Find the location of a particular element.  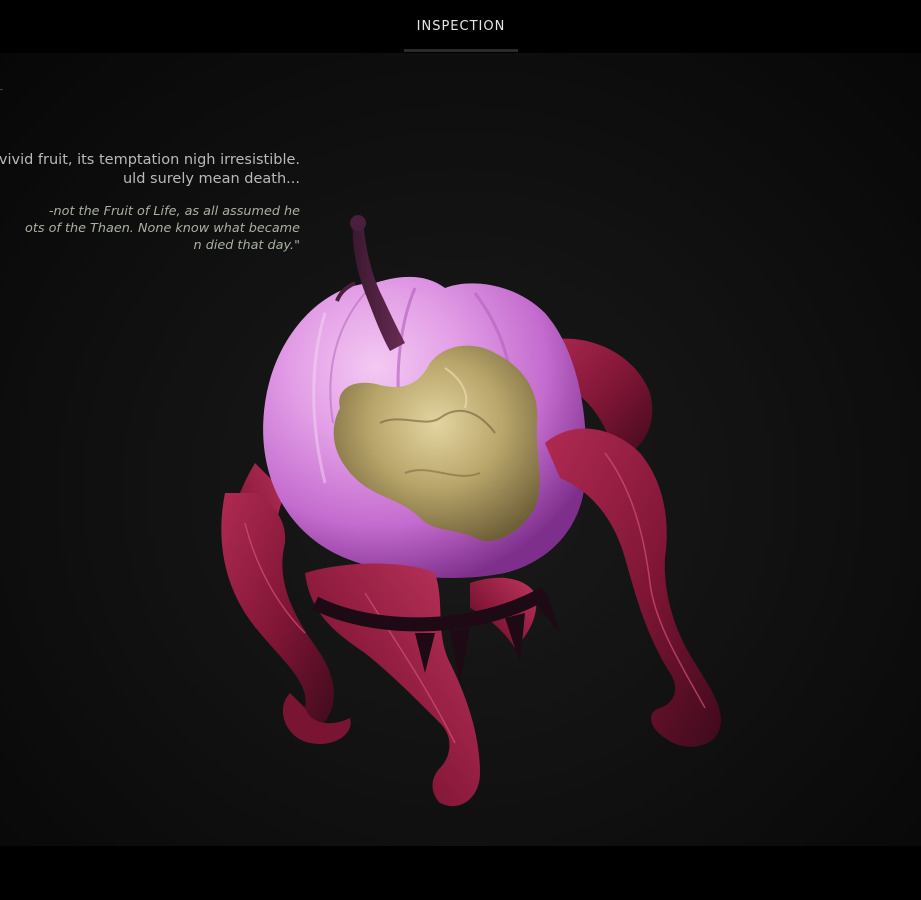

tab-inspection: INSPECTION is located at coordinates (461, 26).